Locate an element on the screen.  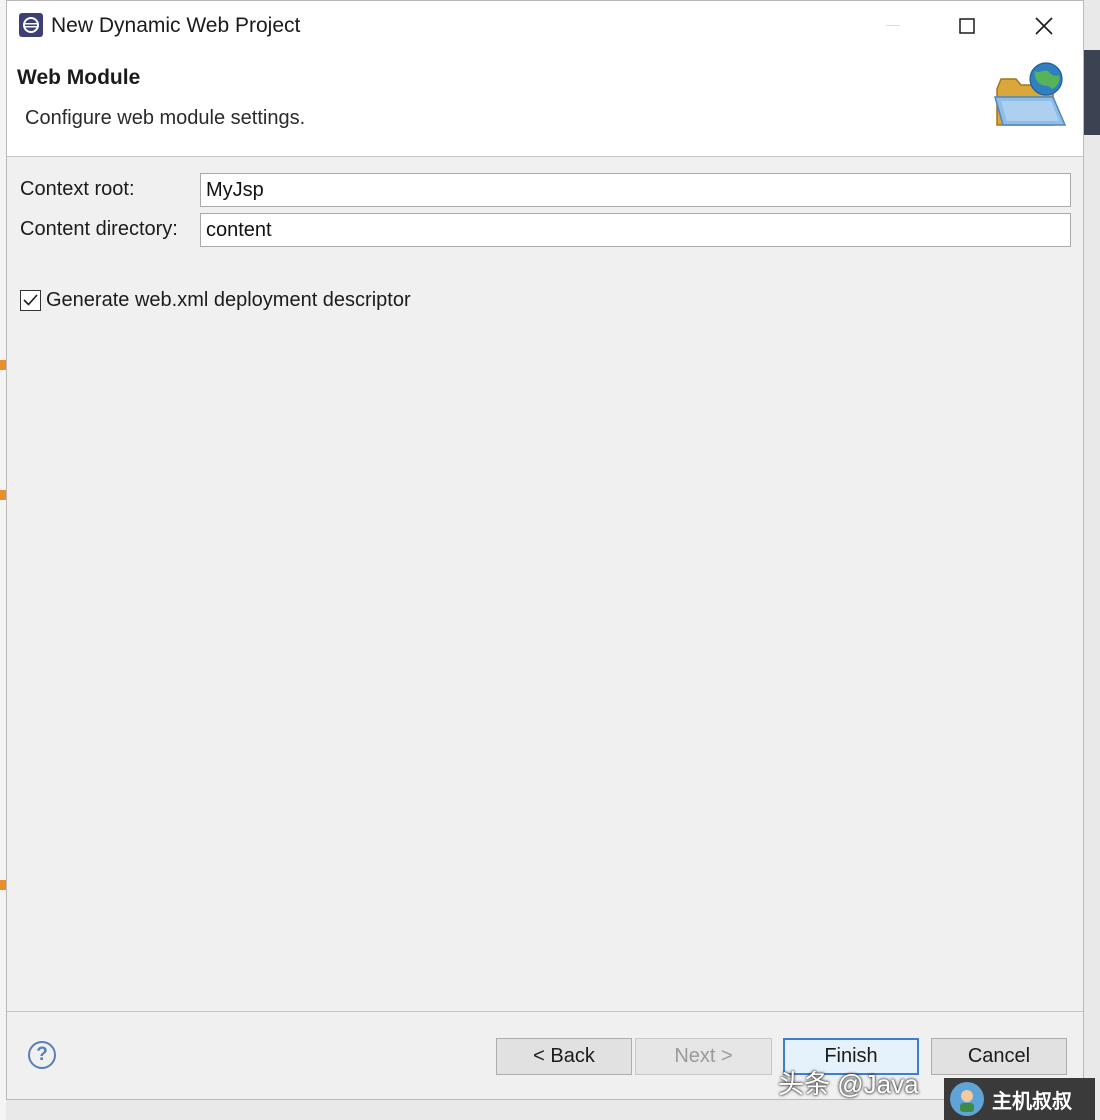
web-folder-globe-icon is located at coordinates (1032, 95).